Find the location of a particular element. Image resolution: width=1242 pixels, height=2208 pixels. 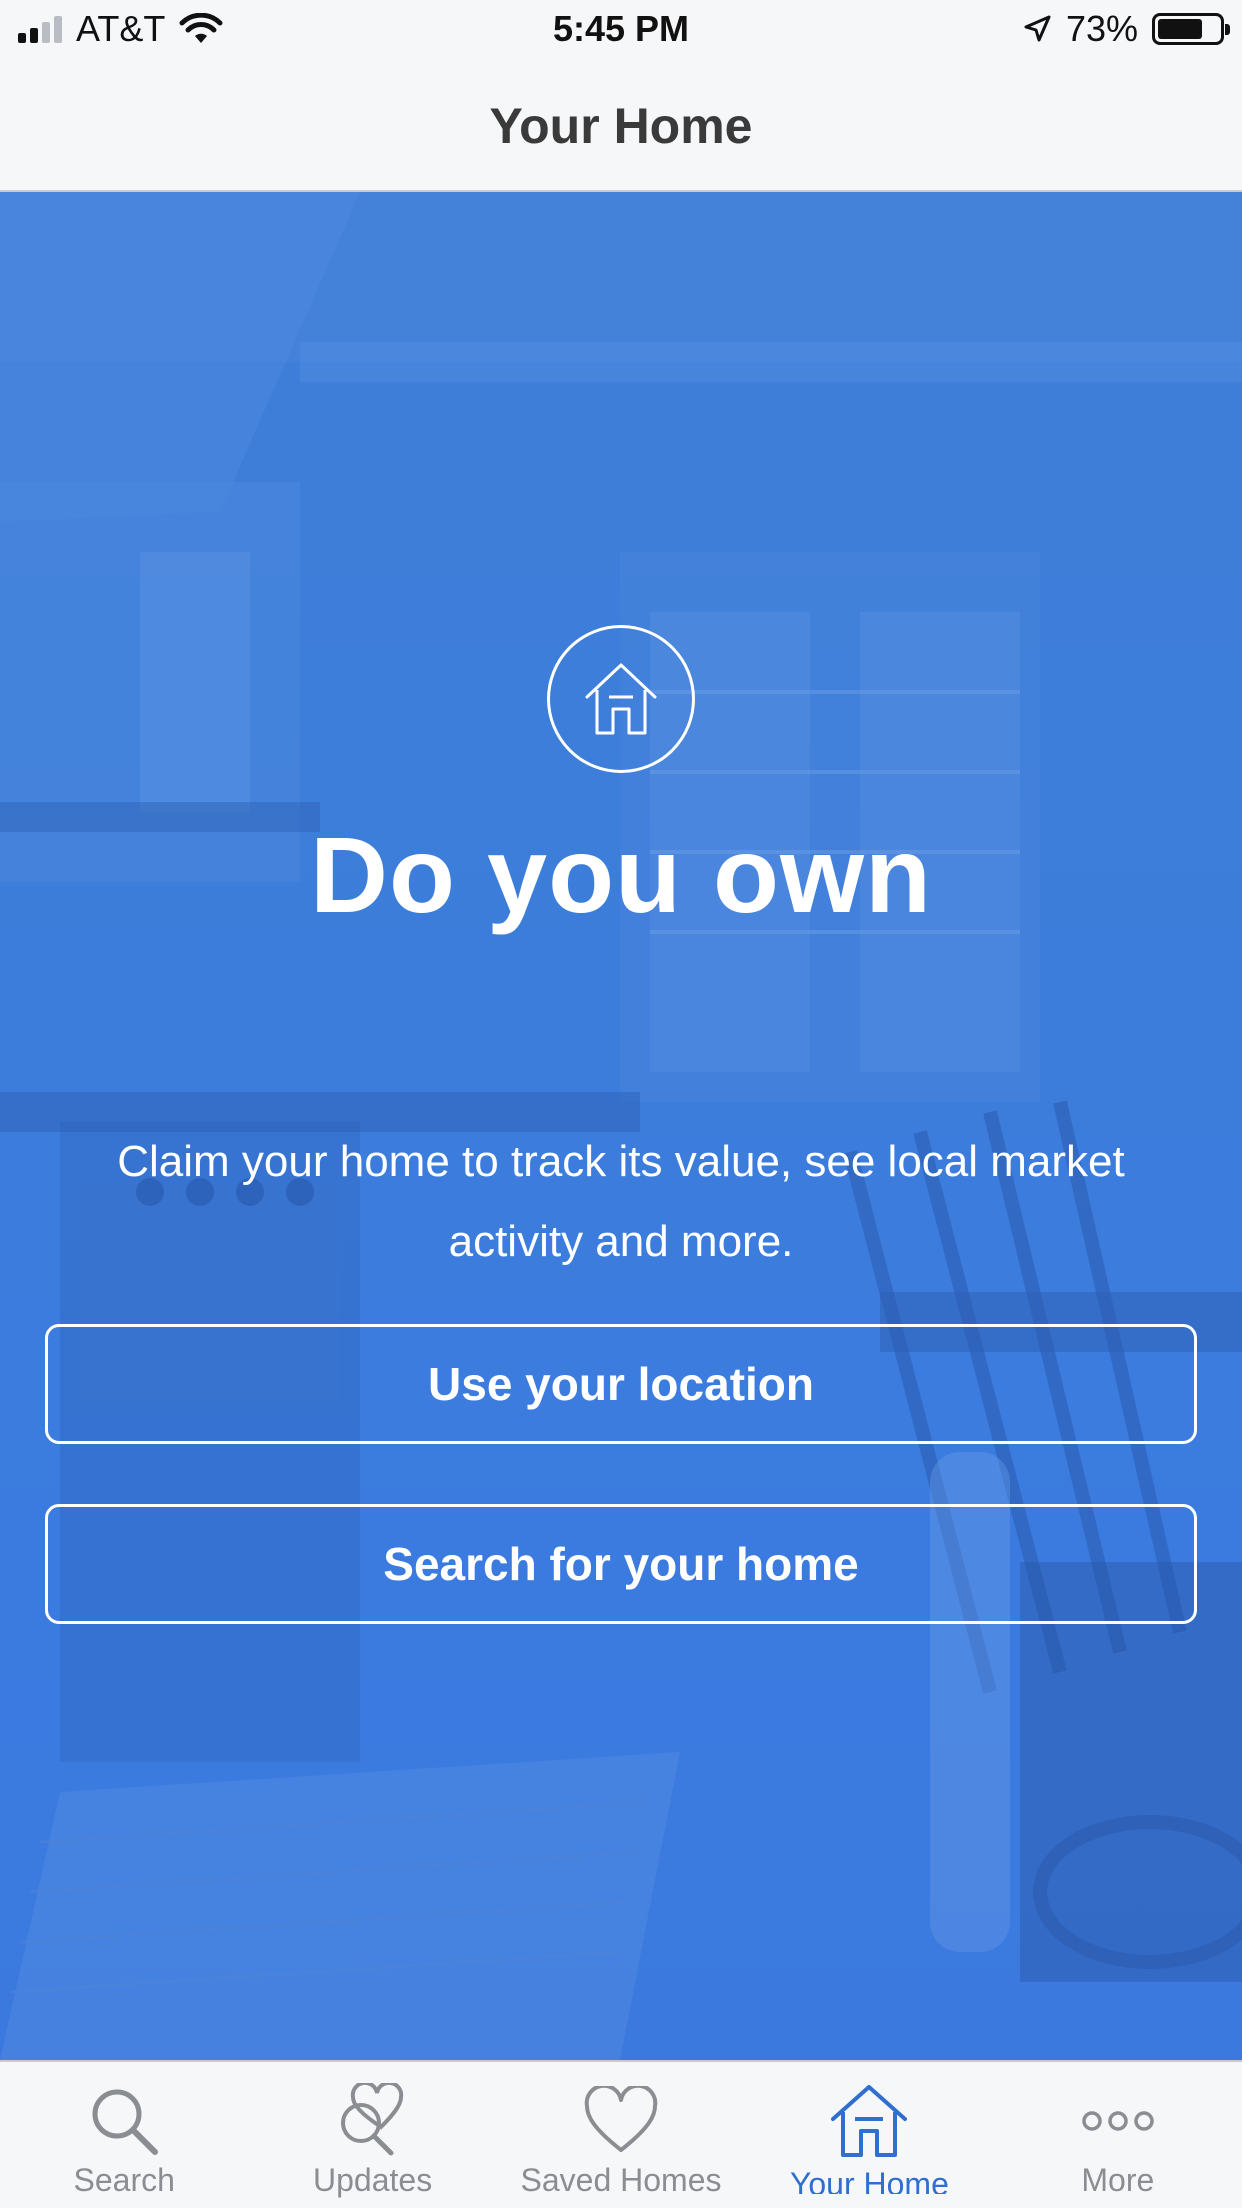

location-arrow-icon is located at coordinates (1037, 28).